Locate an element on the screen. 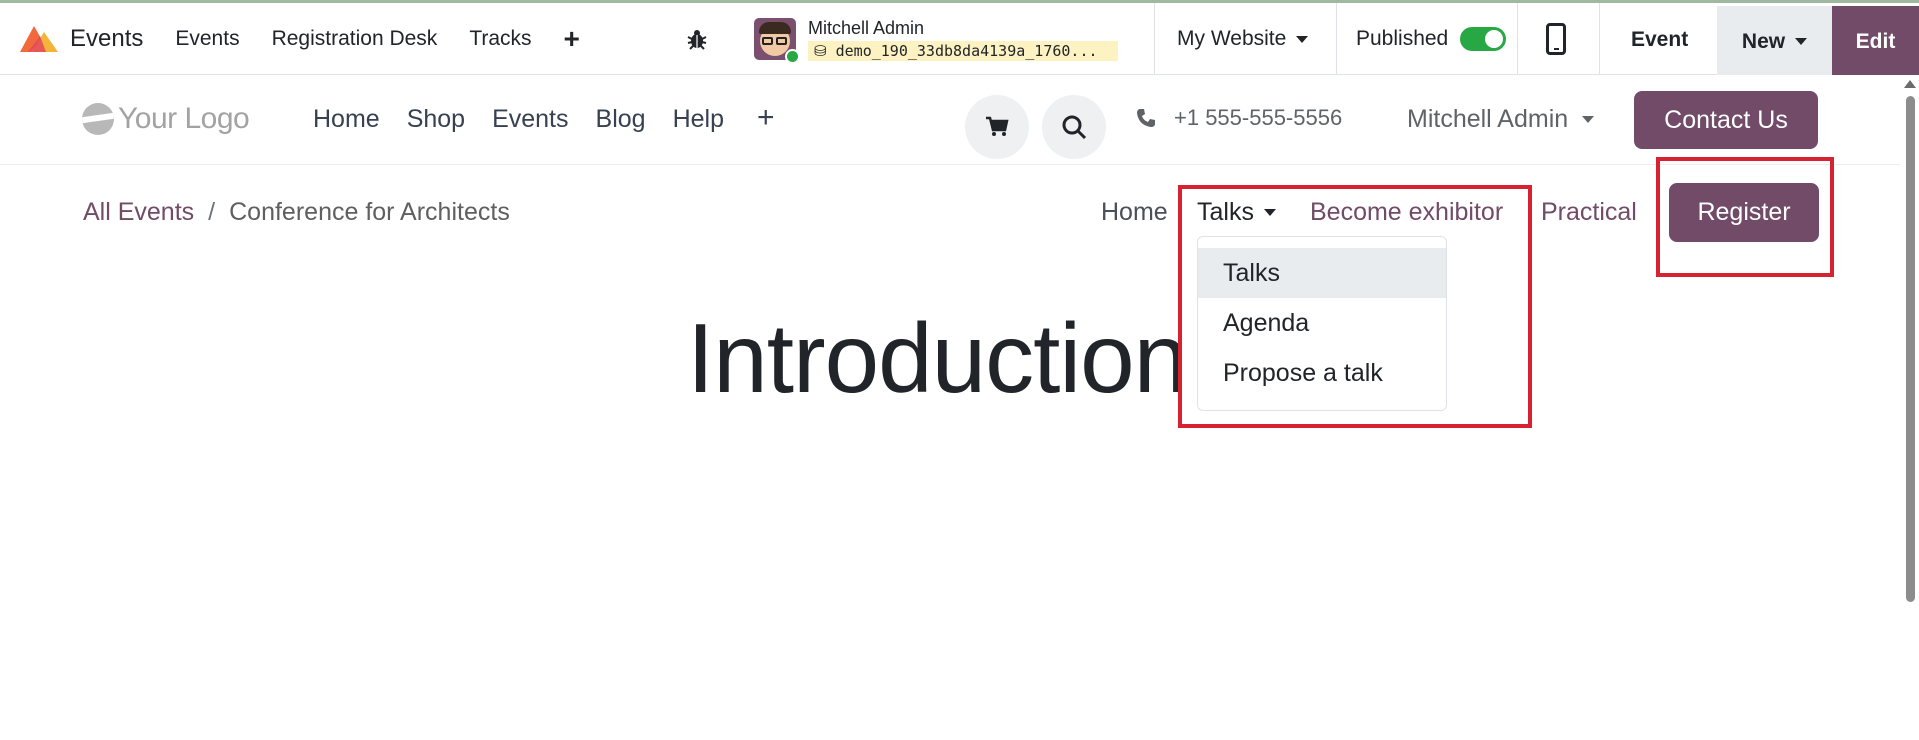 This screenshot has height=740, width=1919. site-user-name: Mitchell Admin is located at coordinates (1488, 119).